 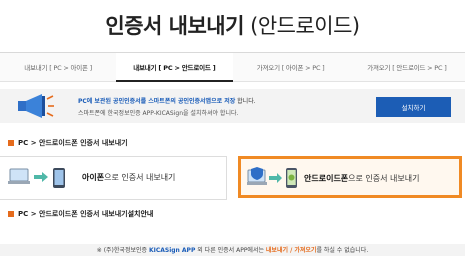 I want to click on footer-part-3: 를 하실 수 없습니다., so click(x=342, y=250).